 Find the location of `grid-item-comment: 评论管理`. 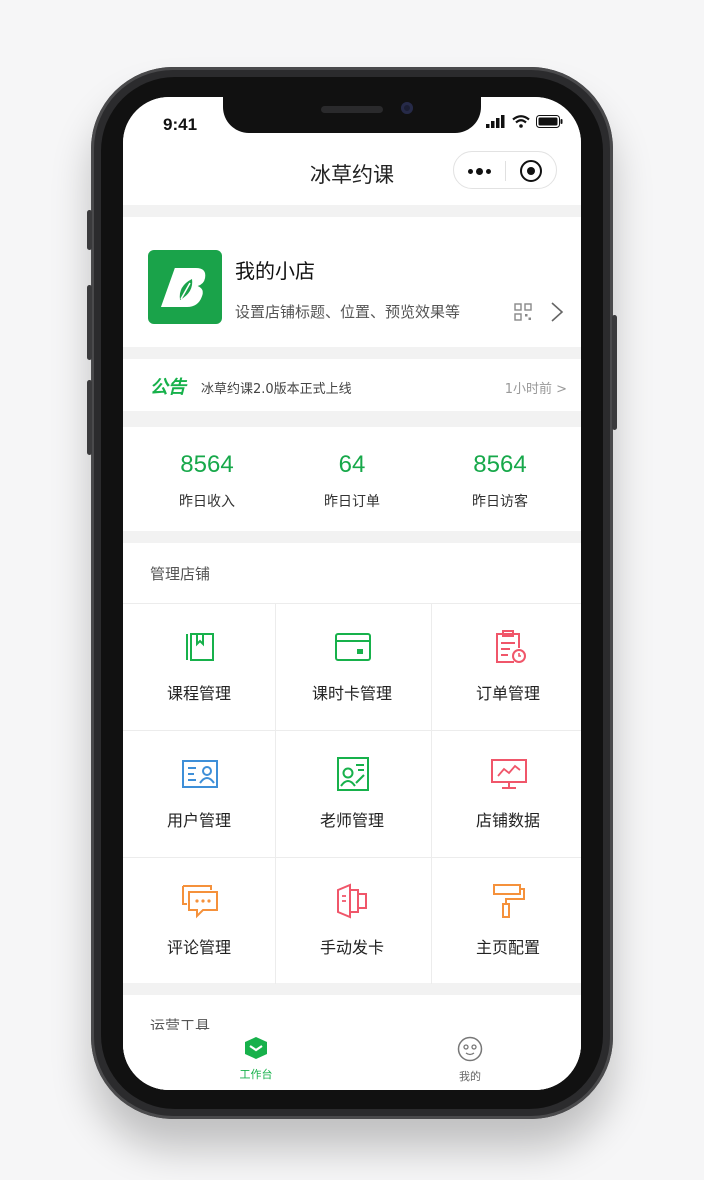

grid-item-comment: 评论管理 is located at coordinates (199, 921).